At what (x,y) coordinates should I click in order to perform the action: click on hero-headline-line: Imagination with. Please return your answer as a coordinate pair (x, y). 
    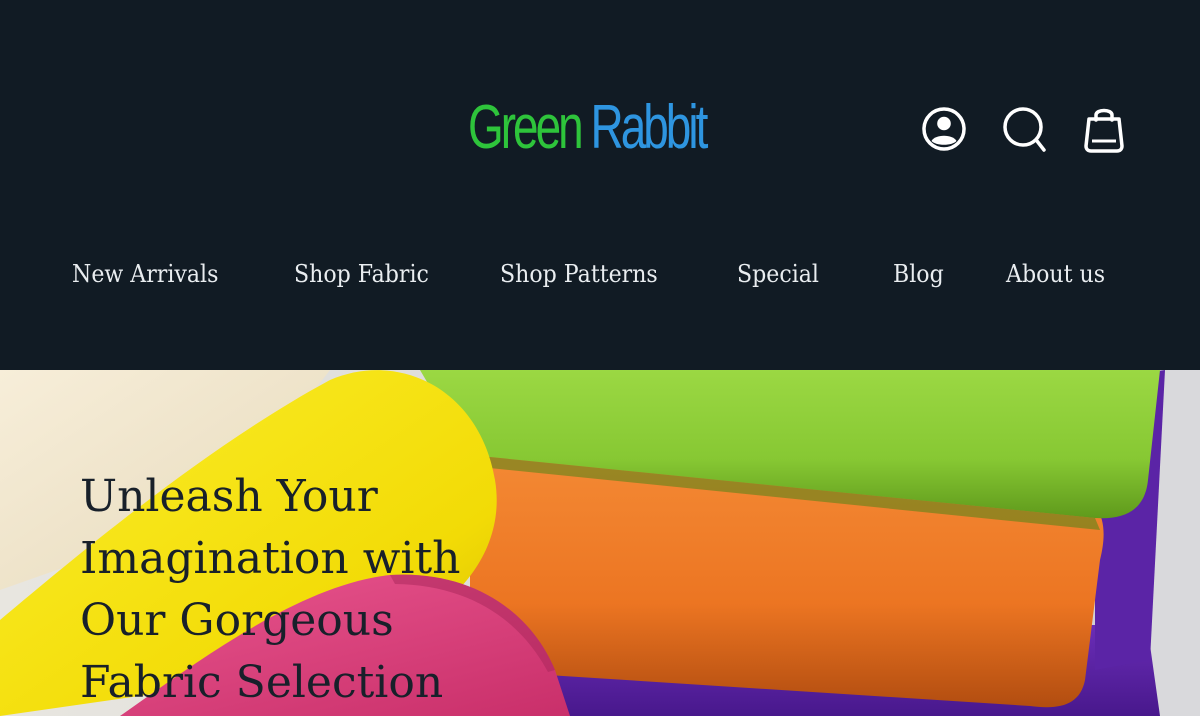
    Looking at the image, I should click on (270, 558).